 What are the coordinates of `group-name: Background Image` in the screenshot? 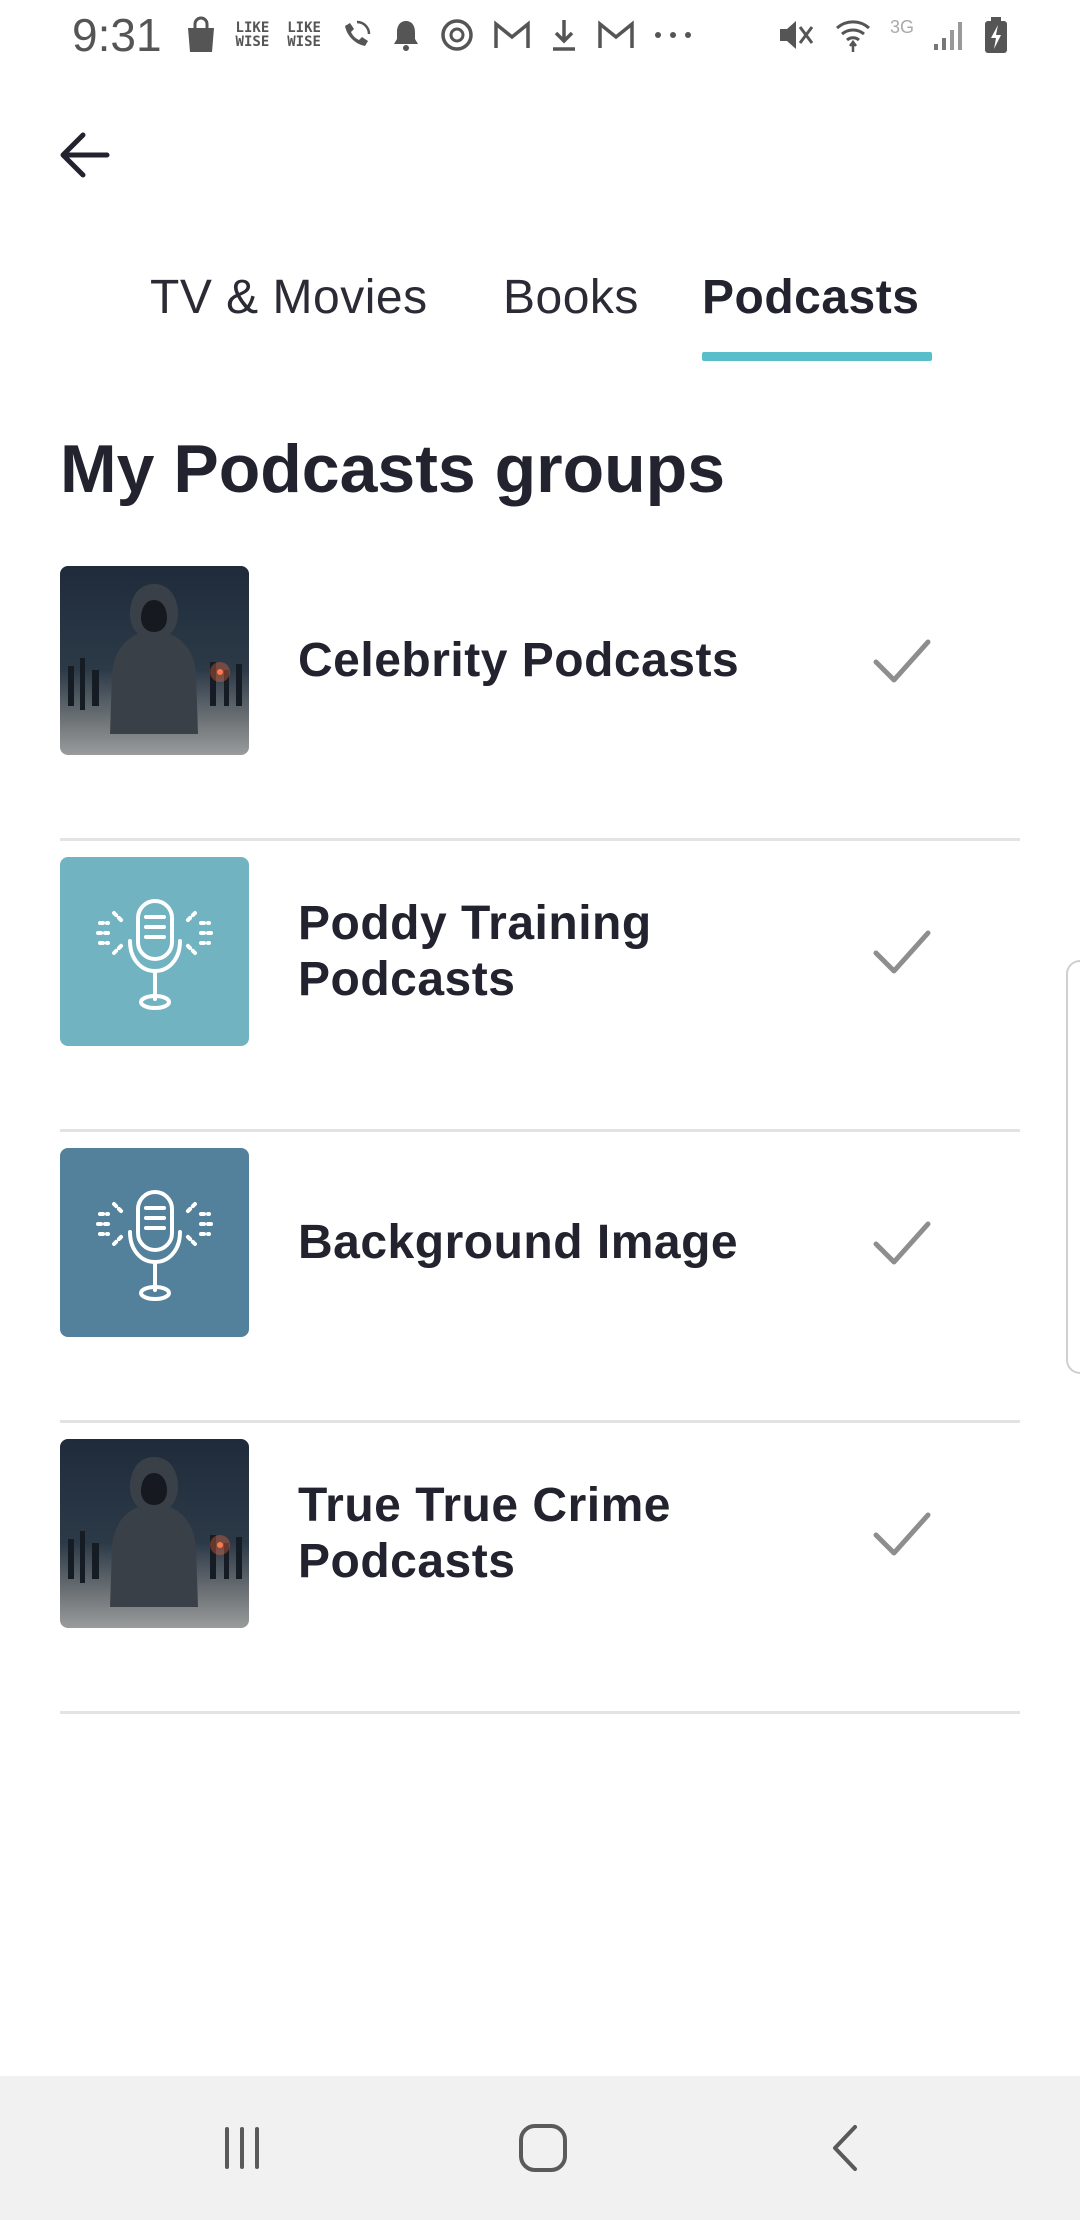 It's located at (518, 1242).